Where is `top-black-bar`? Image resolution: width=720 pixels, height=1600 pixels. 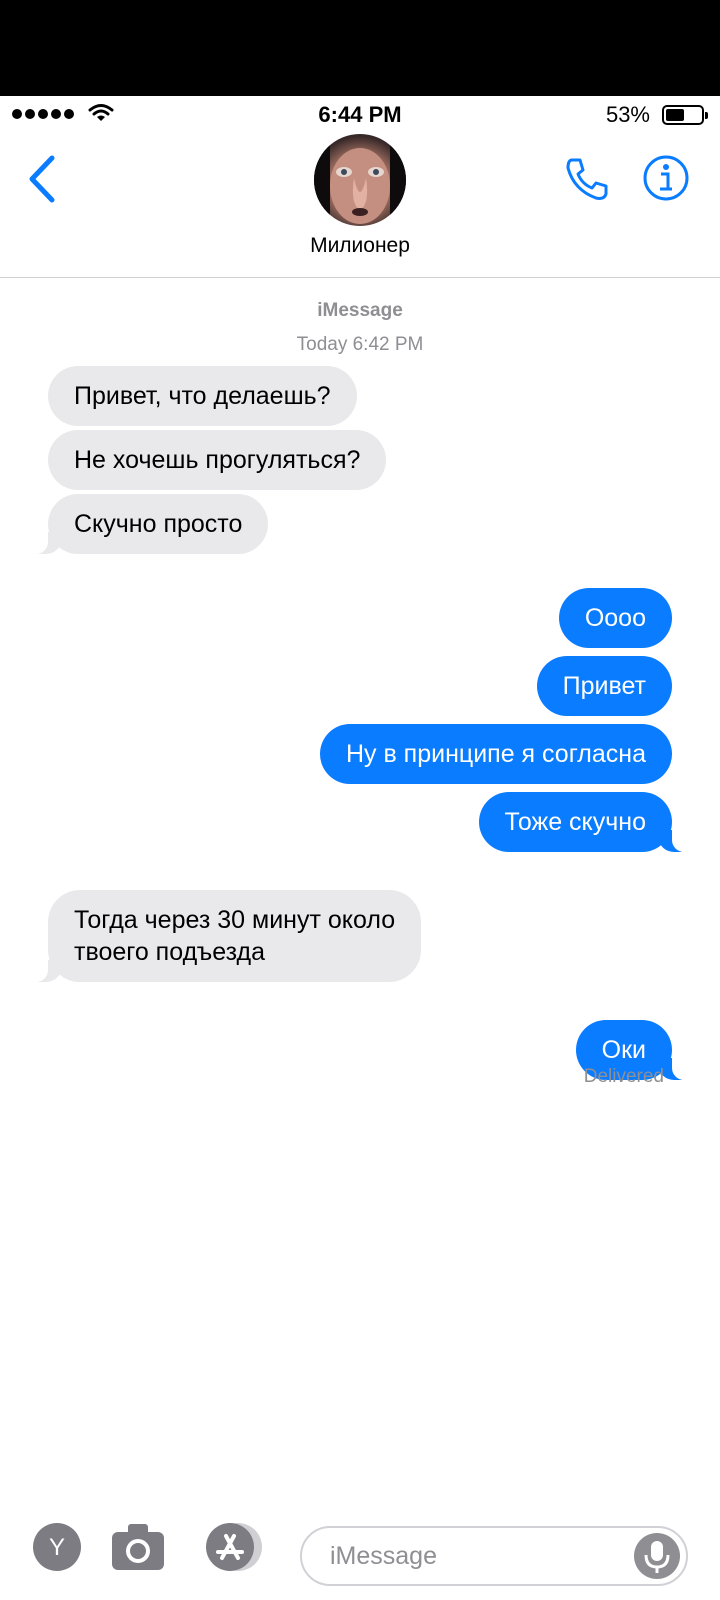
top-black-bar is located at coordinates (360, 48).